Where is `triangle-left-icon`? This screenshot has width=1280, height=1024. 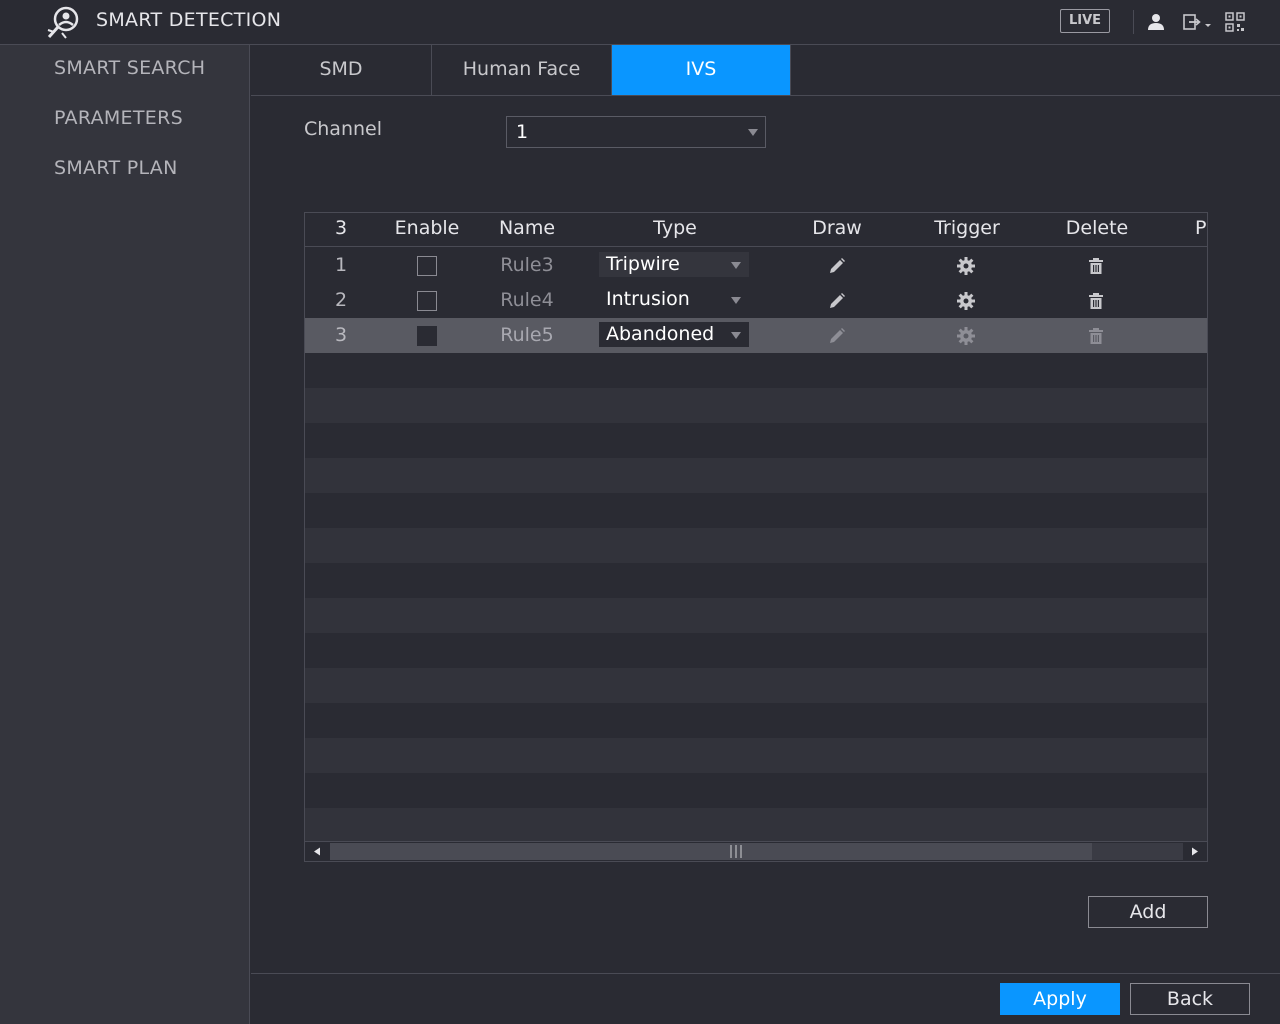
triangle-left-icon is located at coordinates (317, 851).